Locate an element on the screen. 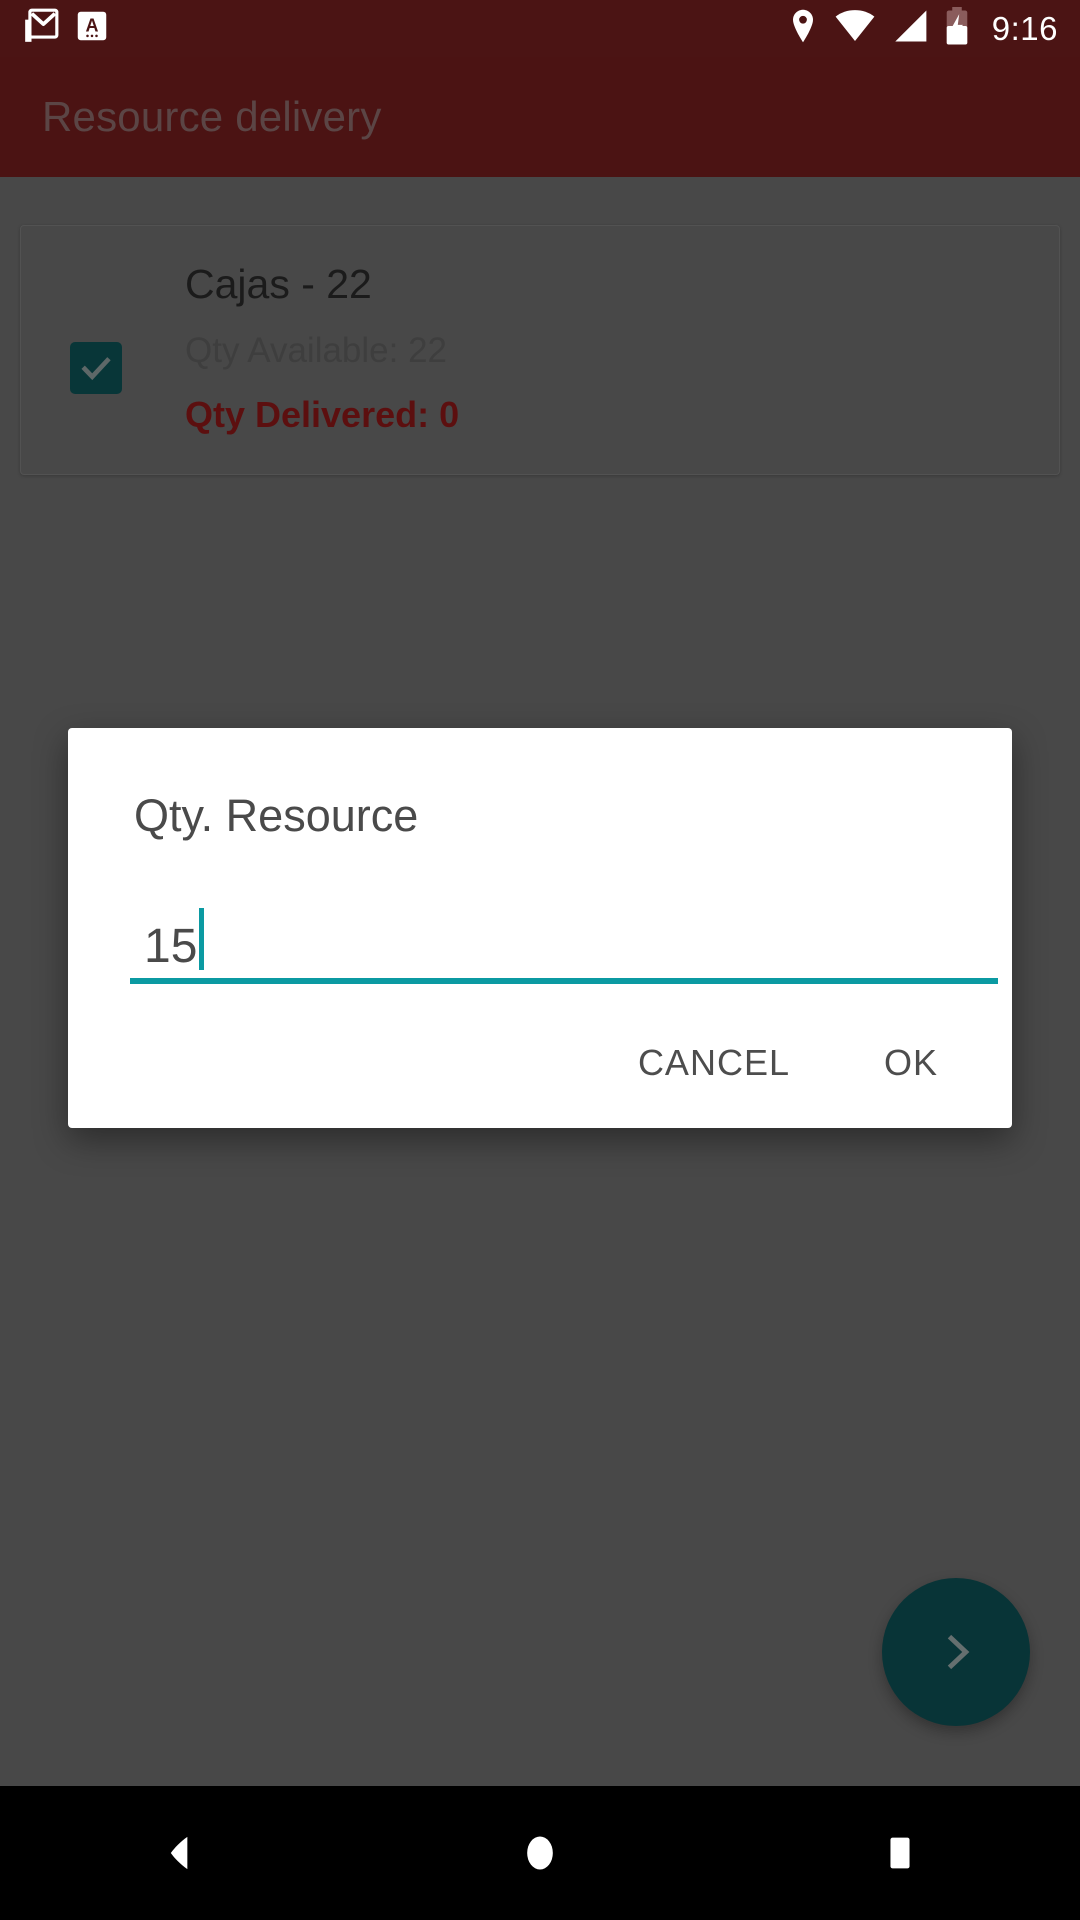 This screenshot has width=1080, height=1920. cancel-button: CANCEL is located at coordinates (714, 1063).